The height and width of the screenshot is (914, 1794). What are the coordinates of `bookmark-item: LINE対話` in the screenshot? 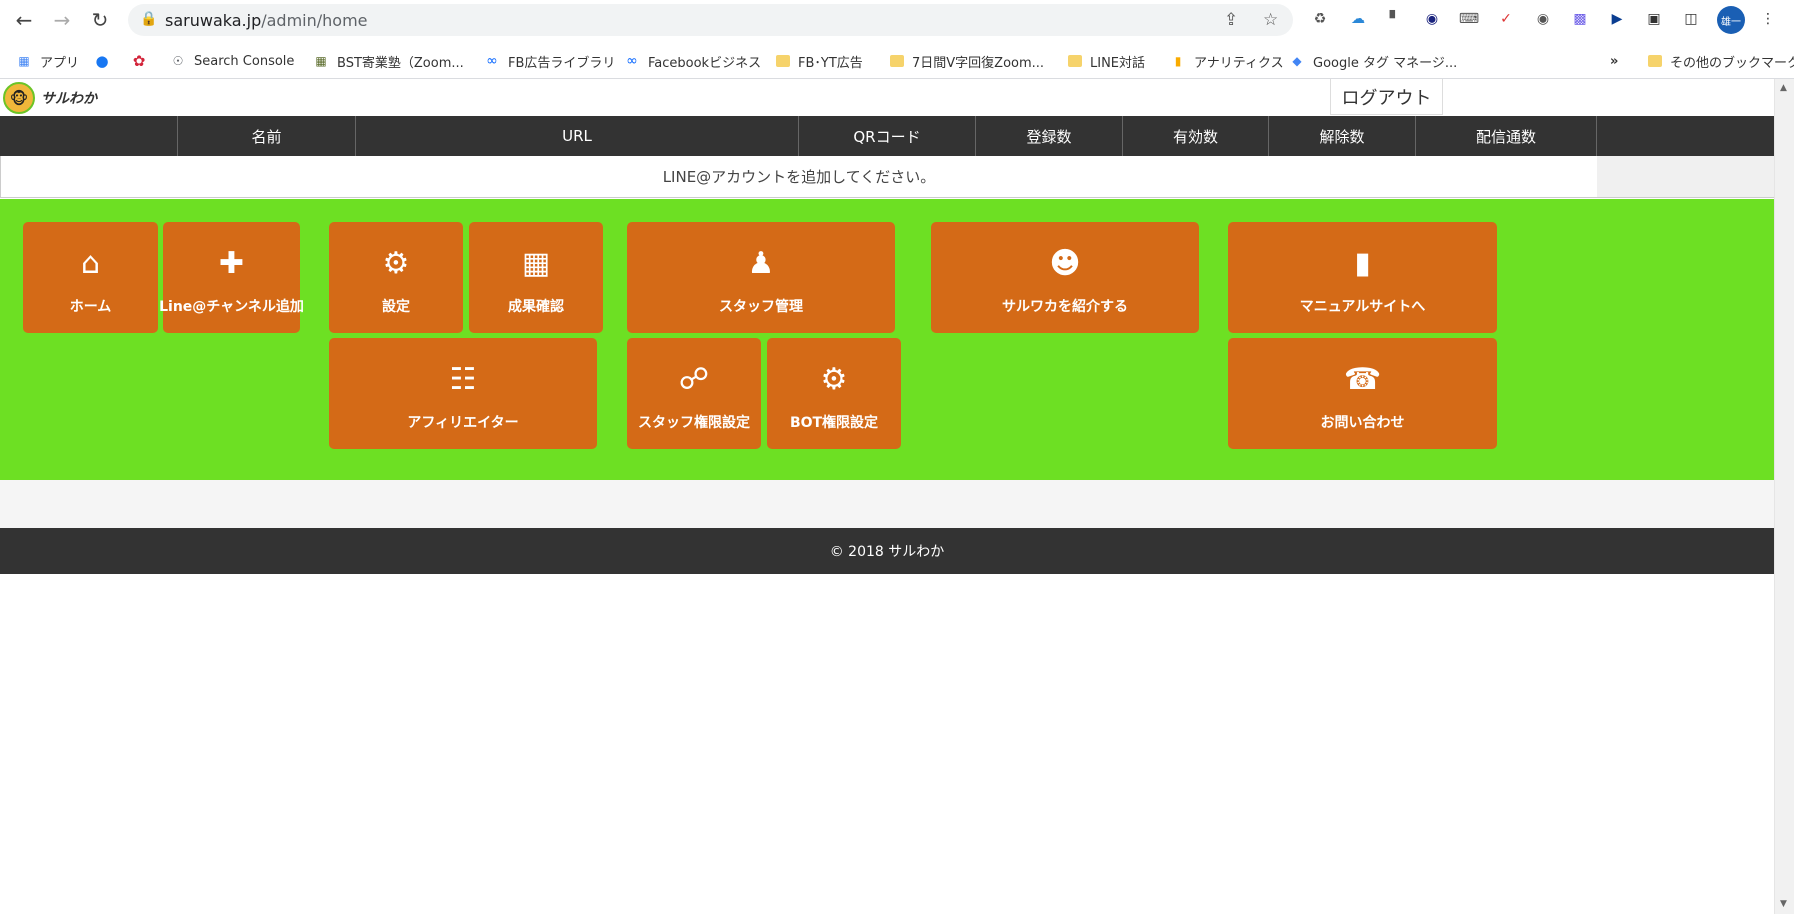 It's located at (1106, 61).